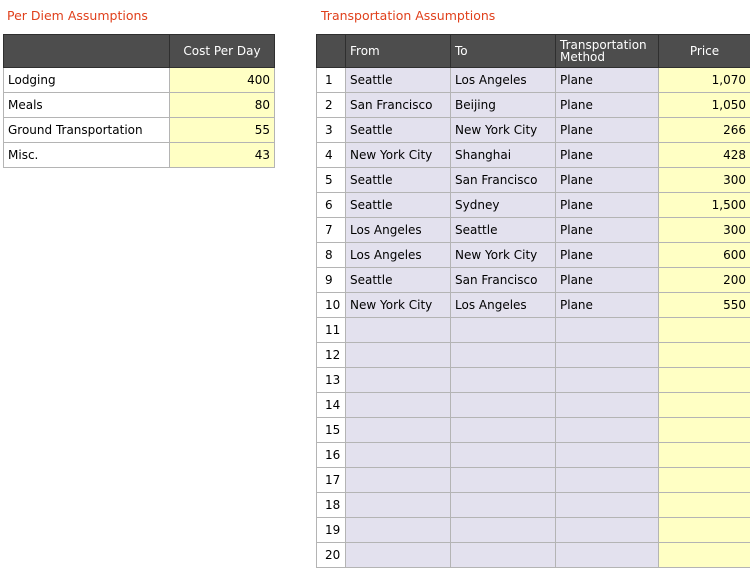  What do you see at coordinates (86, 130) in the screenshot?
I see `per-diem-label-cell: Ground Transportation` at bounding box center [86, 130].